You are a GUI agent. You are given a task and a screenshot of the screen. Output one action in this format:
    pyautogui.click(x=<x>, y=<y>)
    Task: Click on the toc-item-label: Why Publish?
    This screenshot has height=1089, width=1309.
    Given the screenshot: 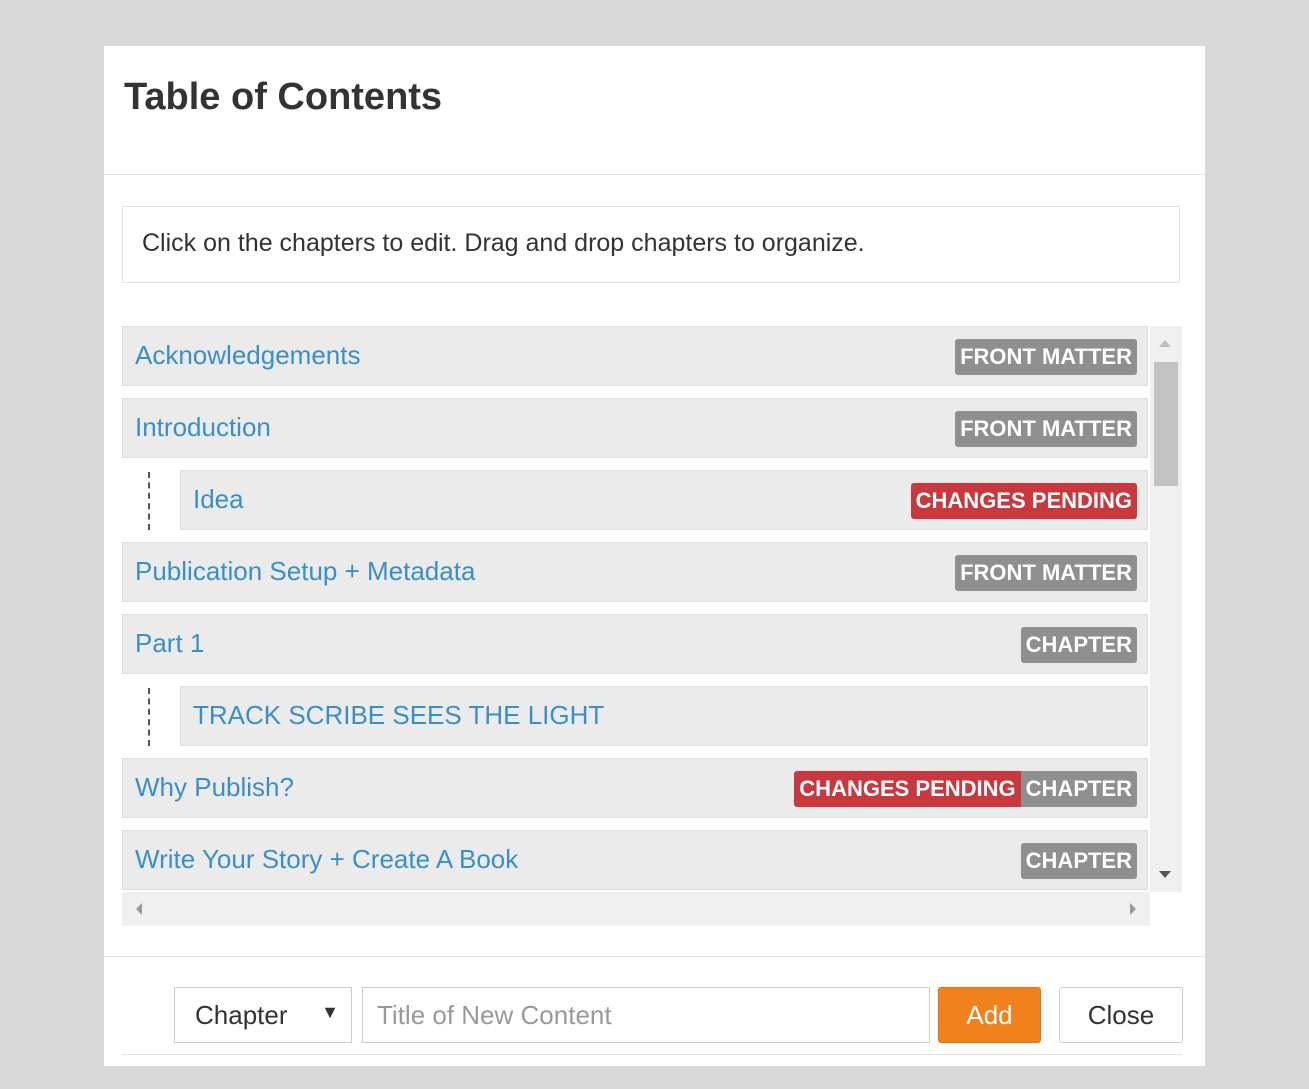 What is the action you would take?
    pyautogui.click(x=214, y=787)
    